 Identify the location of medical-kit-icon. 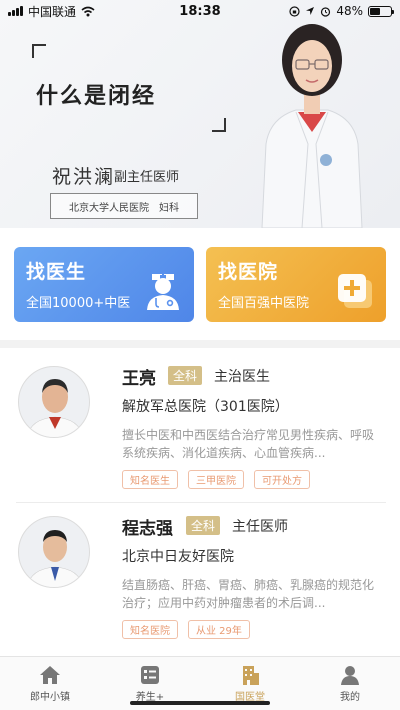
(355, 291).